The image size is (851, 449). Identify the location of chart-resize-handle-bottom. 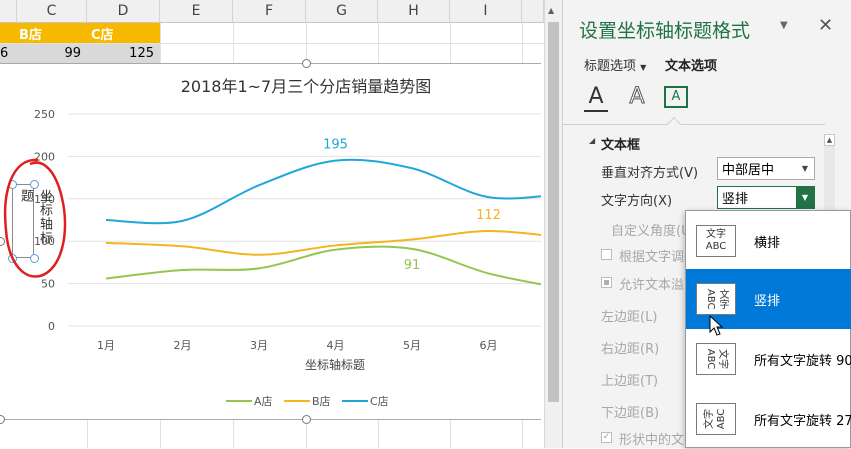
(306, 419).